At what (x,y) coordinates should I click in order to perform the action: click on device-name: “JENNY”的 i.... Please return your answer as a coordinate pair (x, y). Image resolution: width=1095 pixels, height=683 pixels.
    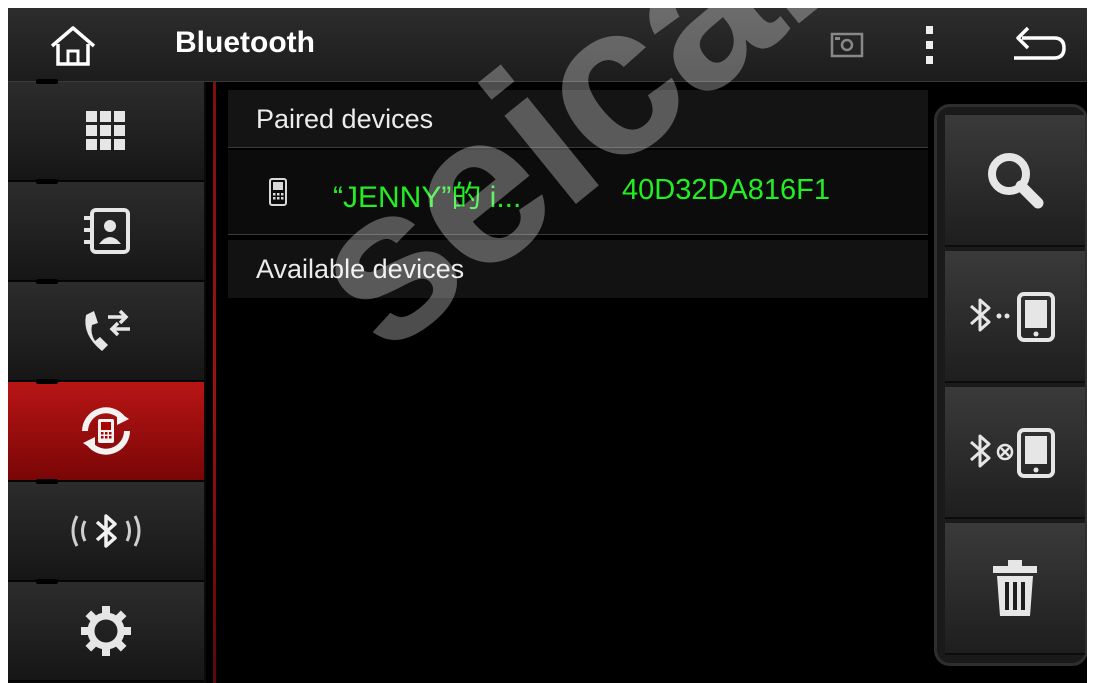
    Looking at the image, I should click on (427, 197).